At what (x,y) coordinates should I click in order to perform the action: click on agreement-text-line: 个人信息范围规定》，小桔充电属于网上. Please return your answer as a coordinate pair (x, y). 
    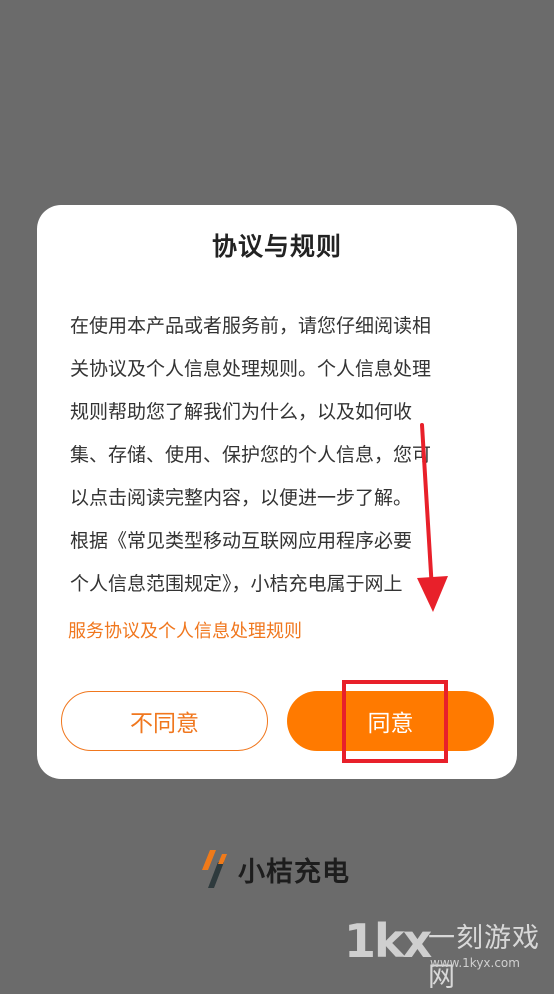
    Looking at the image, I should click on (236, 583).